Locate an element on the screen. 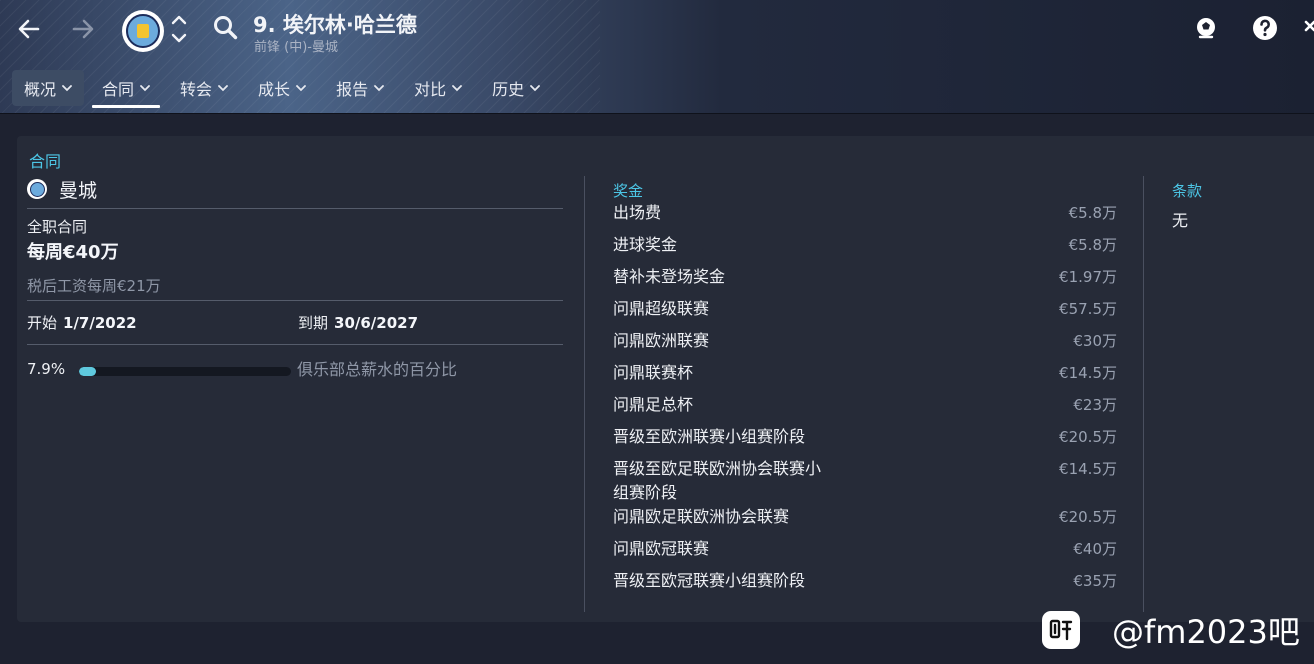 Image resolution: width=1314 pixels, height=664 pixels. tieba-icon is located at coordinates (1061, 630).